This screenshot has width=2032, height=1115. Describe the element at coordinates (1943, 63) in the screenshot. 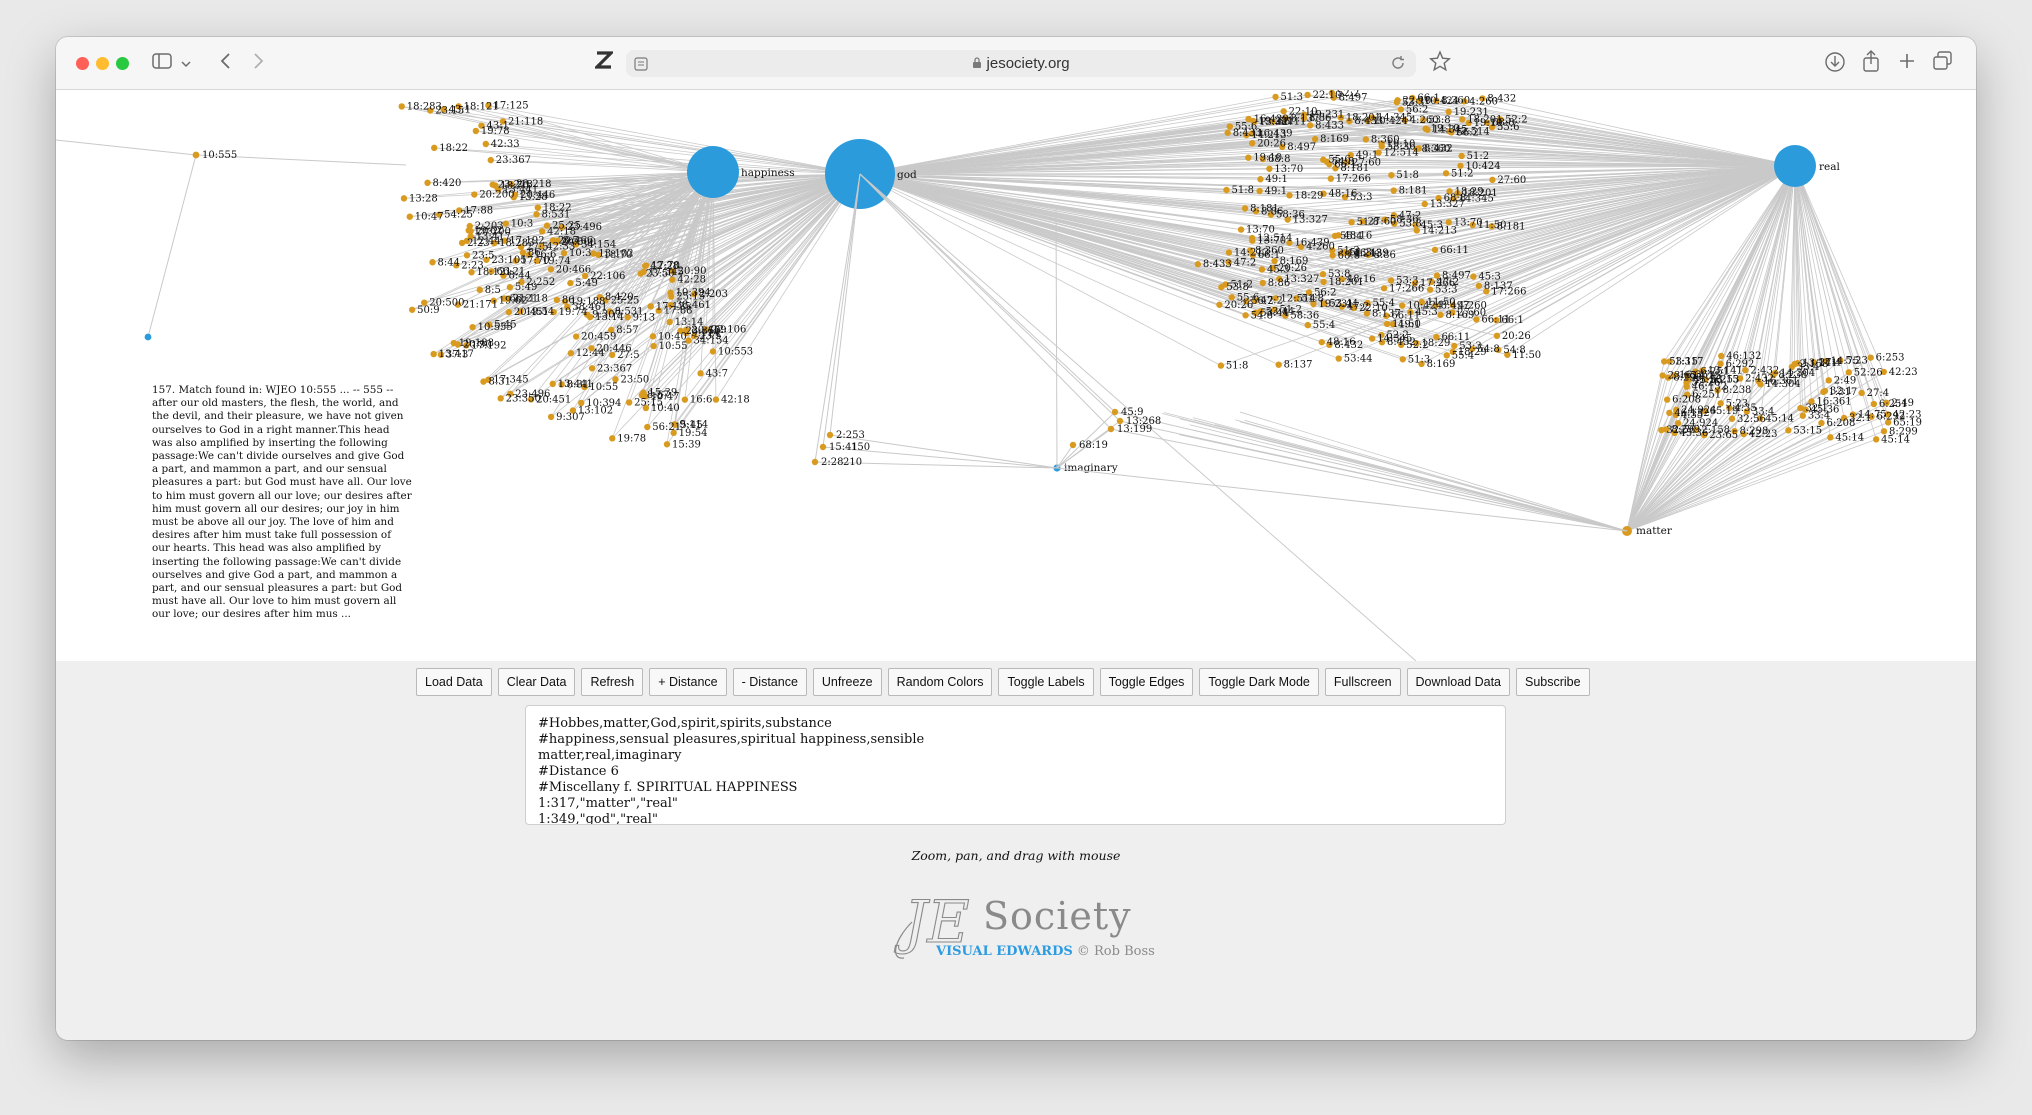

I see `tab-overview-icon` at that location.